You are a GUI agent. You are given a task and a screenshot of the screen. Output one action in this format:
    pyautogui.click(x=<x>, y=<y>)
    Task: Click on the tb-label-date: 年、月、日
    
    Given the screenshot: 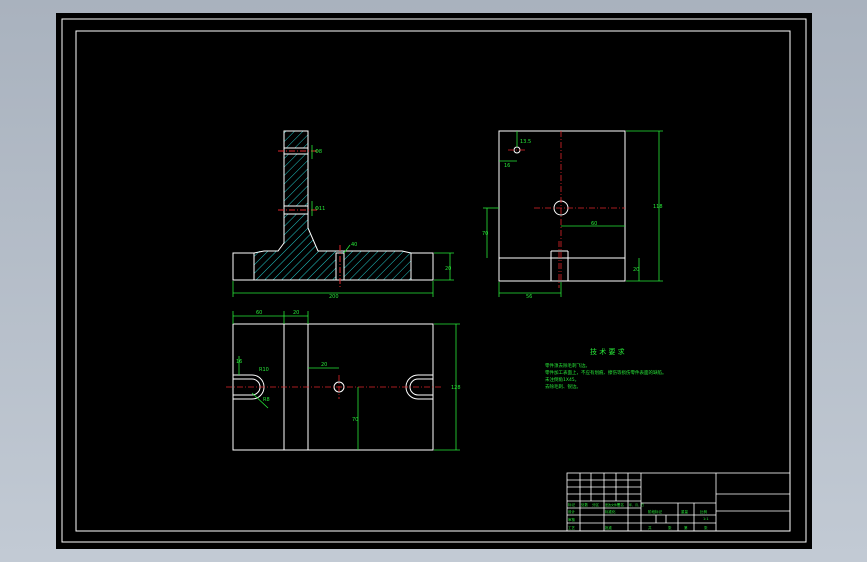 What is the action you would take?
    pyautogui.click(x=636, y=504)
    